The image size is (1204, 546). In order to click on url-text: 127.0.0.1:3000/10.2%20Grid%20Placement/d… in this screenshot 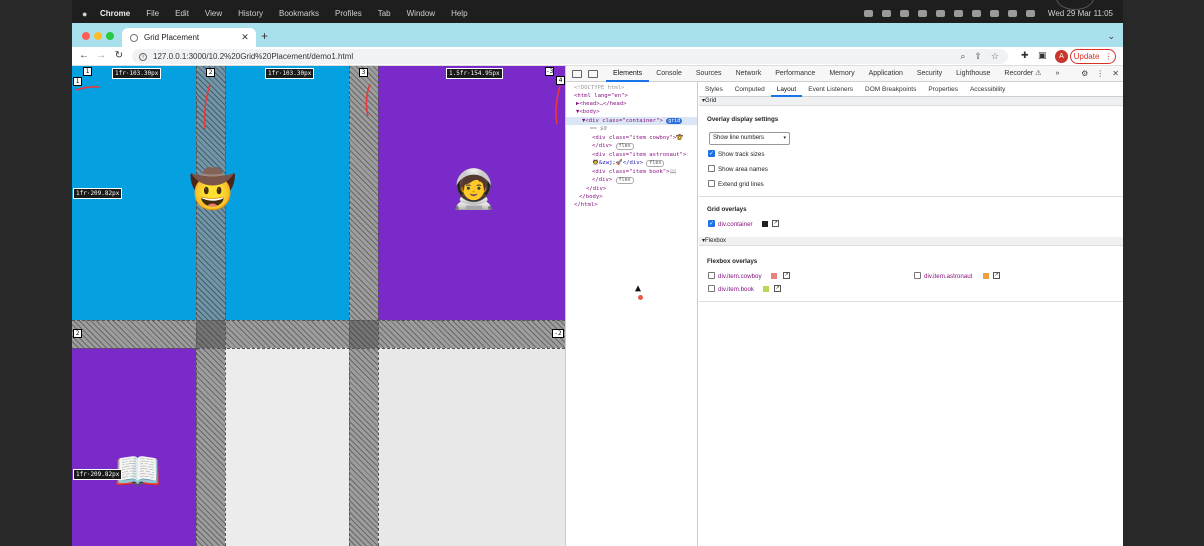, I will do `click(556, 56)`.